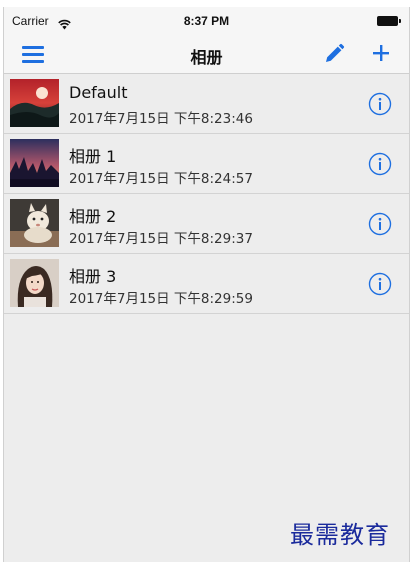  I want to click on status-bar: Carrier 8:37 PM, so click(206, 21).